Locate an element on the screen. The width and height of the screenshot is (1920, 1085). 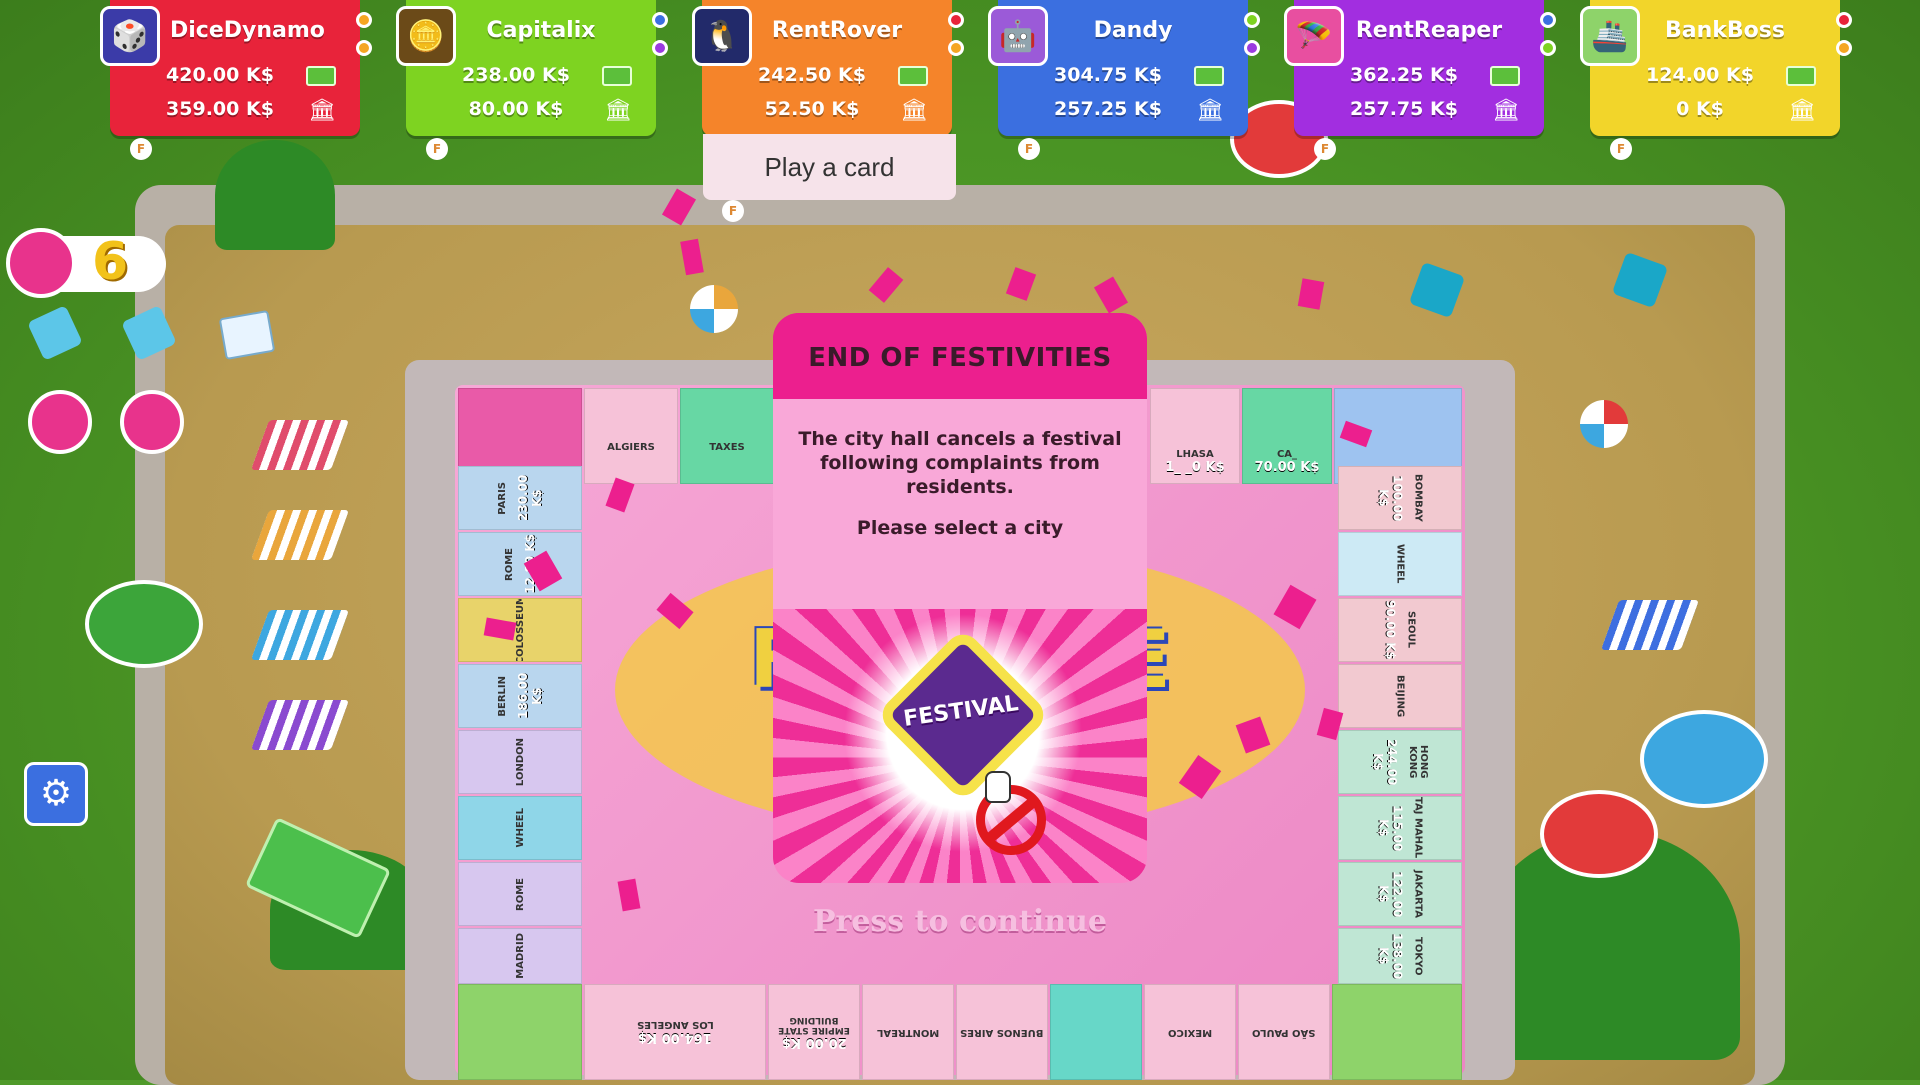
tile-price: 122.00 K$ is located at coordinates (1390, 894).